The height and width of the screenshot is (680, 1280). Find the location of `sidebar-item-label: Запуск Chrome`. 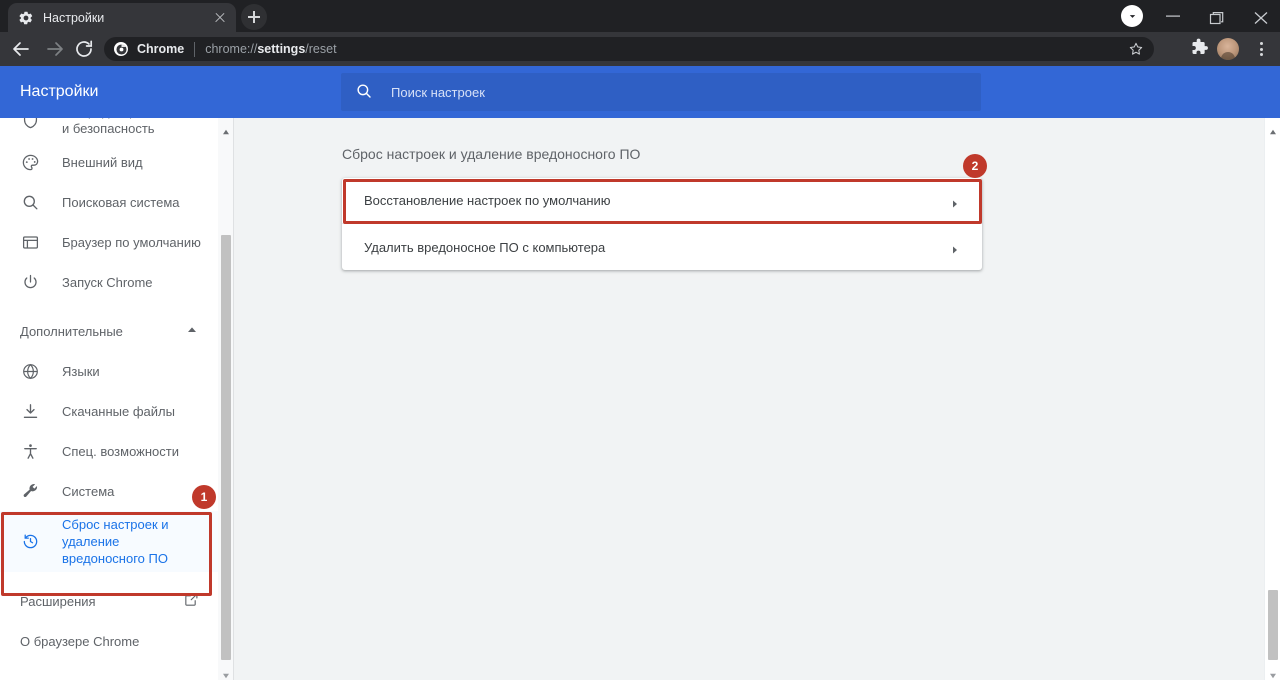

sidebar-item-label: Запуск Chrome is located at coordinates (107, 282).